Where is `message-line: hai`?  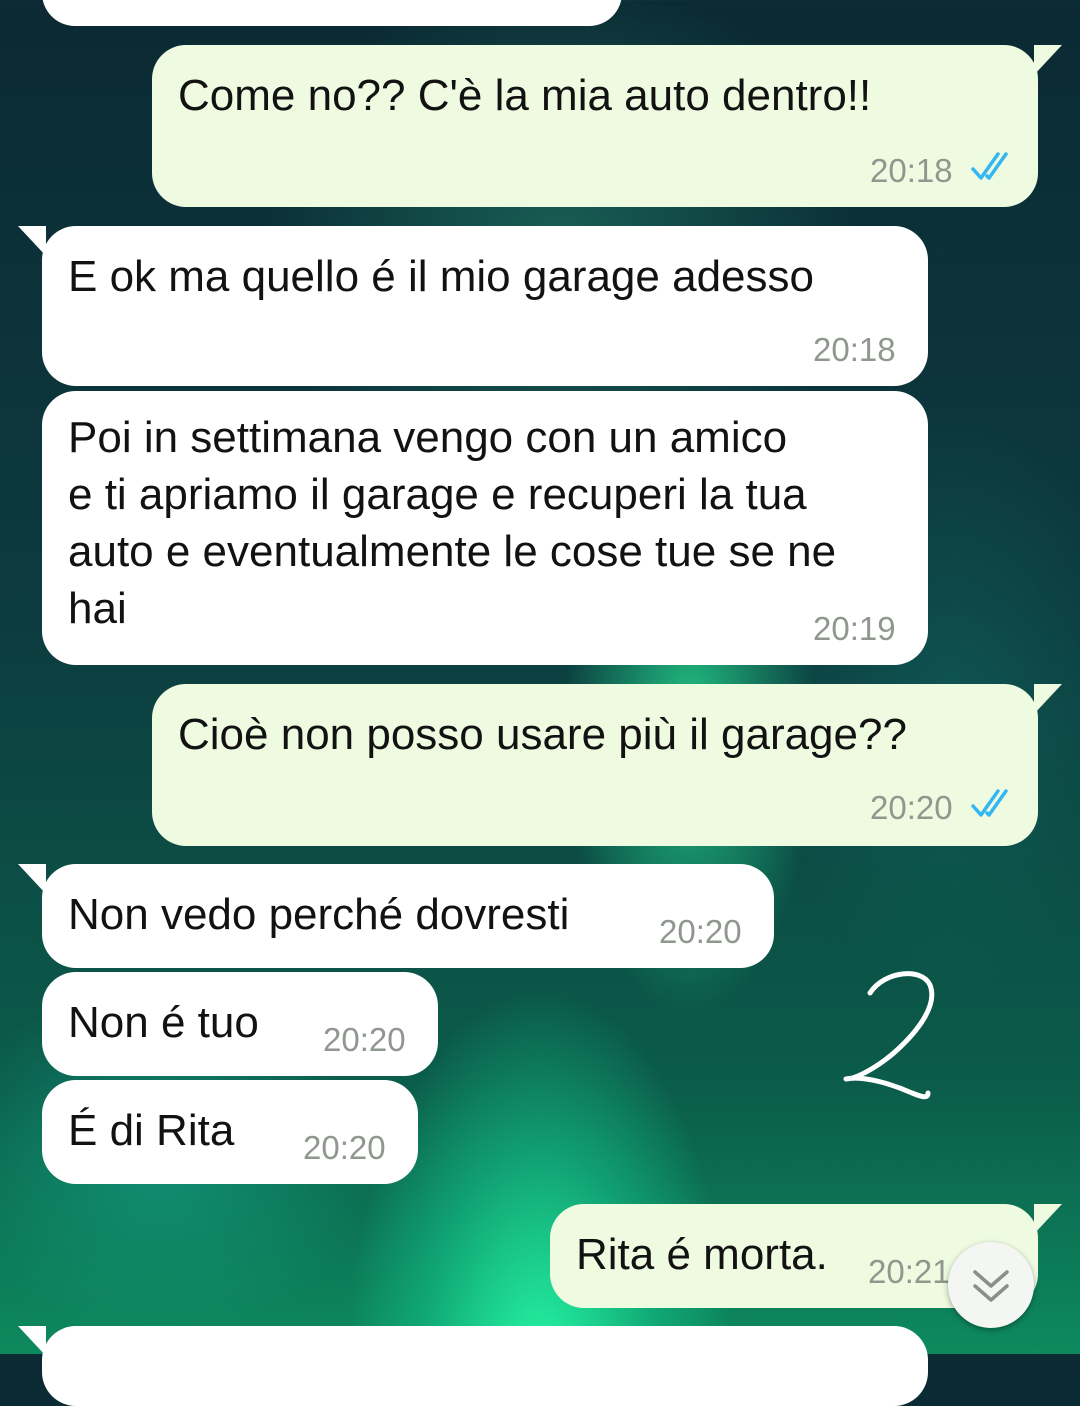 message-line: hai is located at coordinates (97, 608).